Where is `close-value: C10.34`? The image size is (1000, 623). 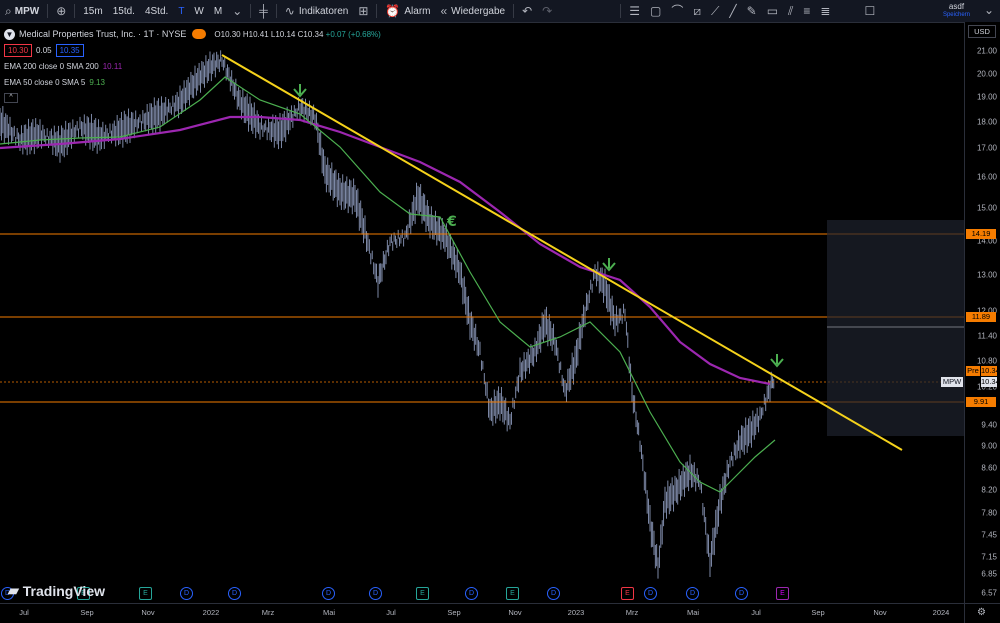 close-value: C10.34 is located at coordinates (310, 34).